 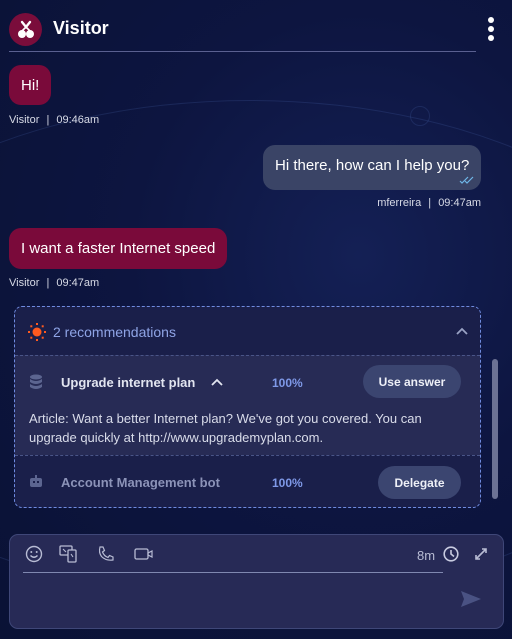 I want to click on message-text: I want a faster Internet speed, so click(x=118, y=248).